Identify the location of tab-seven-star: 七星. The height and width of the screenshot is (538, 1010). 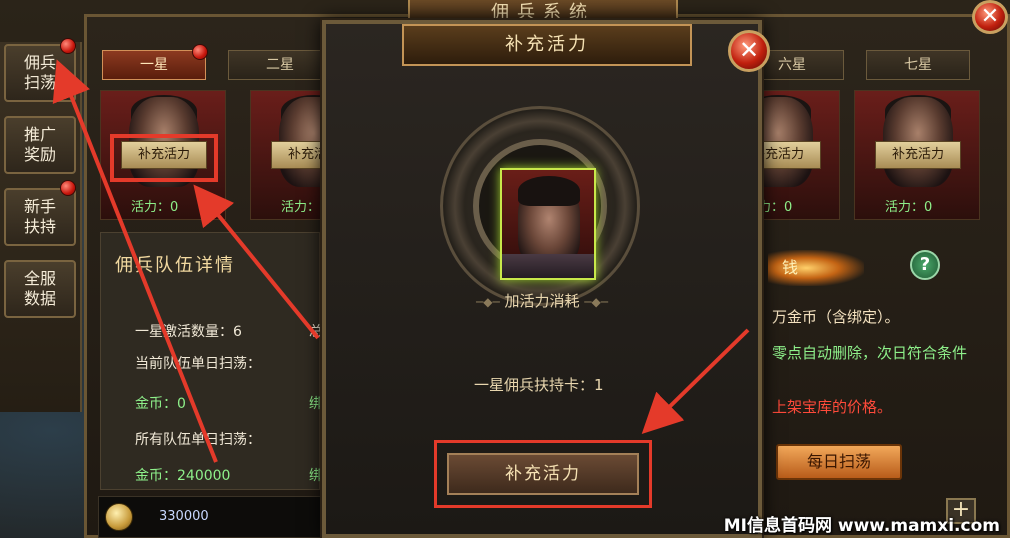
(918, 65).